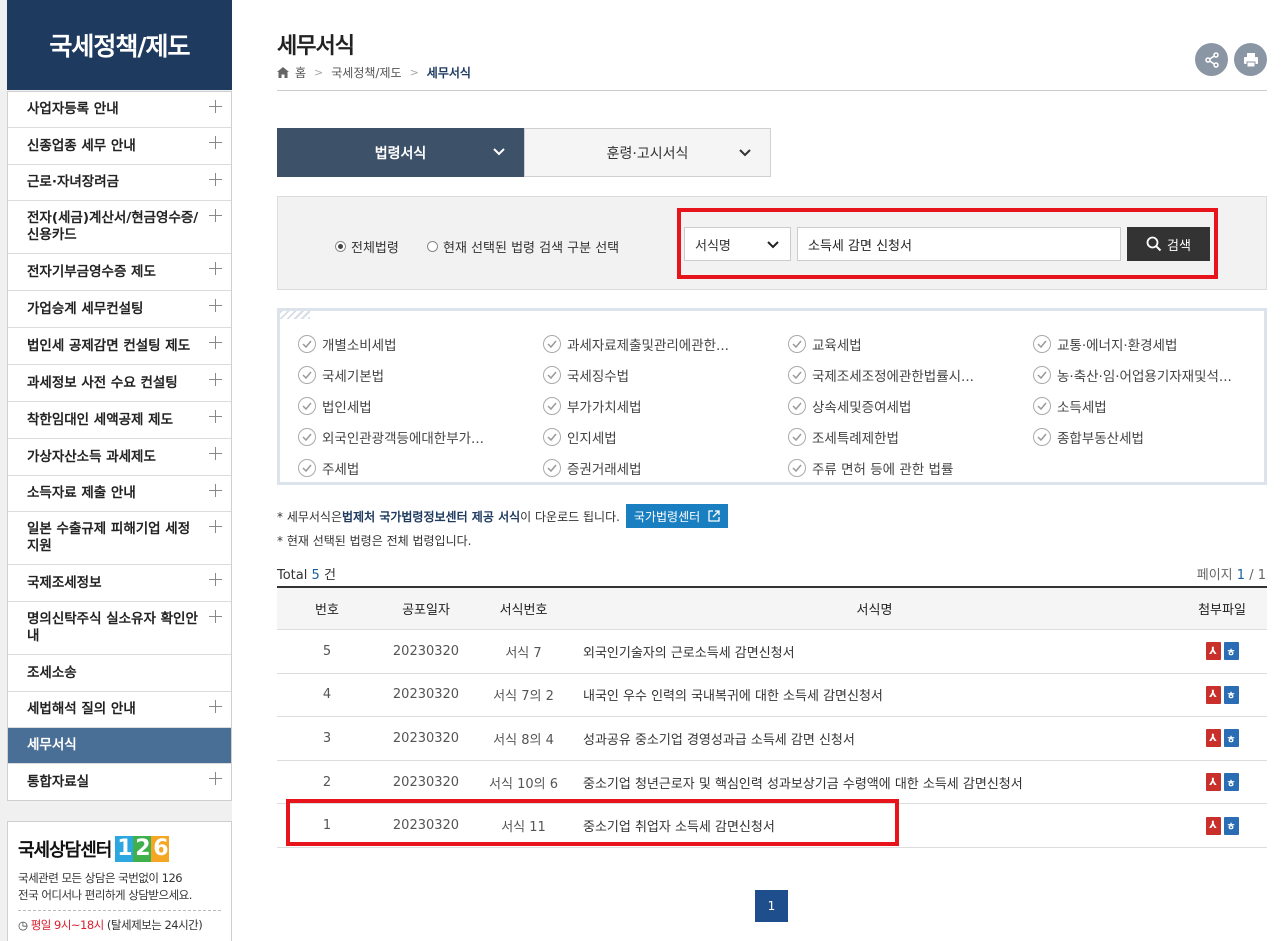 This screenshot has width=1282, height=941. What do you see at coordinates (119, 272) in the screenshot?
I see `sidebar-item: 전자기부금영수증 제도` at bounding box center [119, 272].